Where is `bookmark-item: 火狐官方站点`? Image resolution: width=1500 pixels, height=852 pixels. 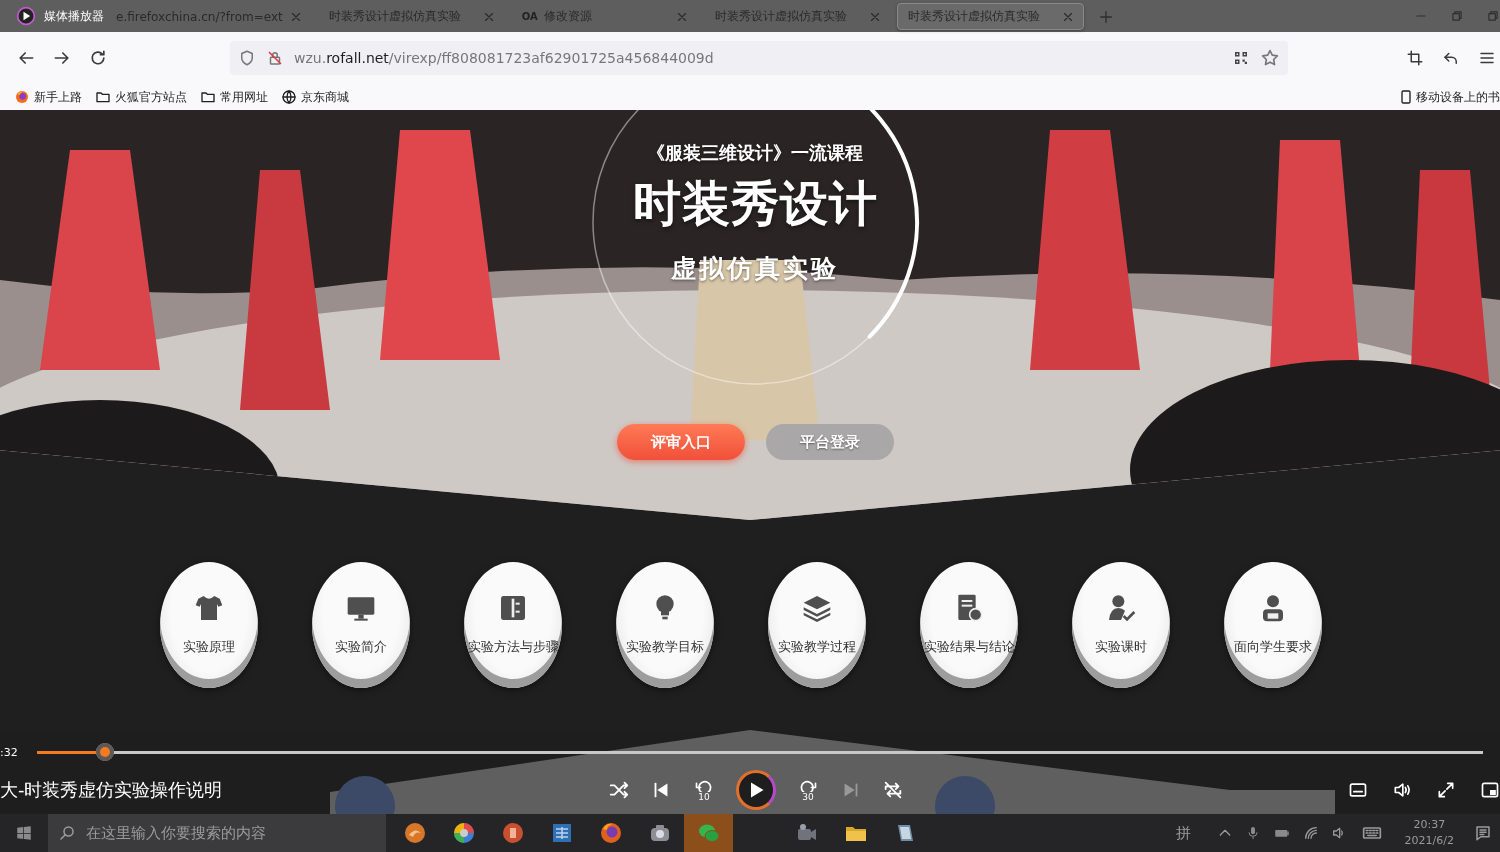 bookmark-item: 火狐官方站点 is located at coordinates (141, 97).